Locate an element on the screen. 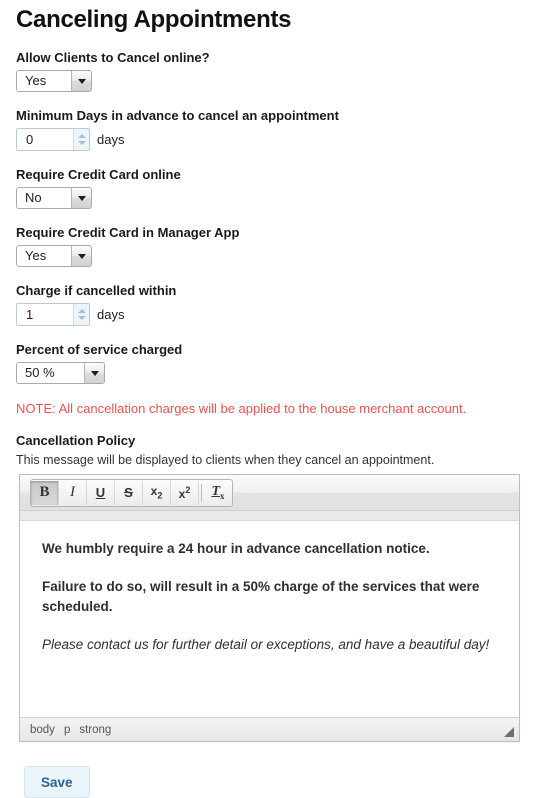  editor-resize-handle-icon is located at coordinates (509, 732).